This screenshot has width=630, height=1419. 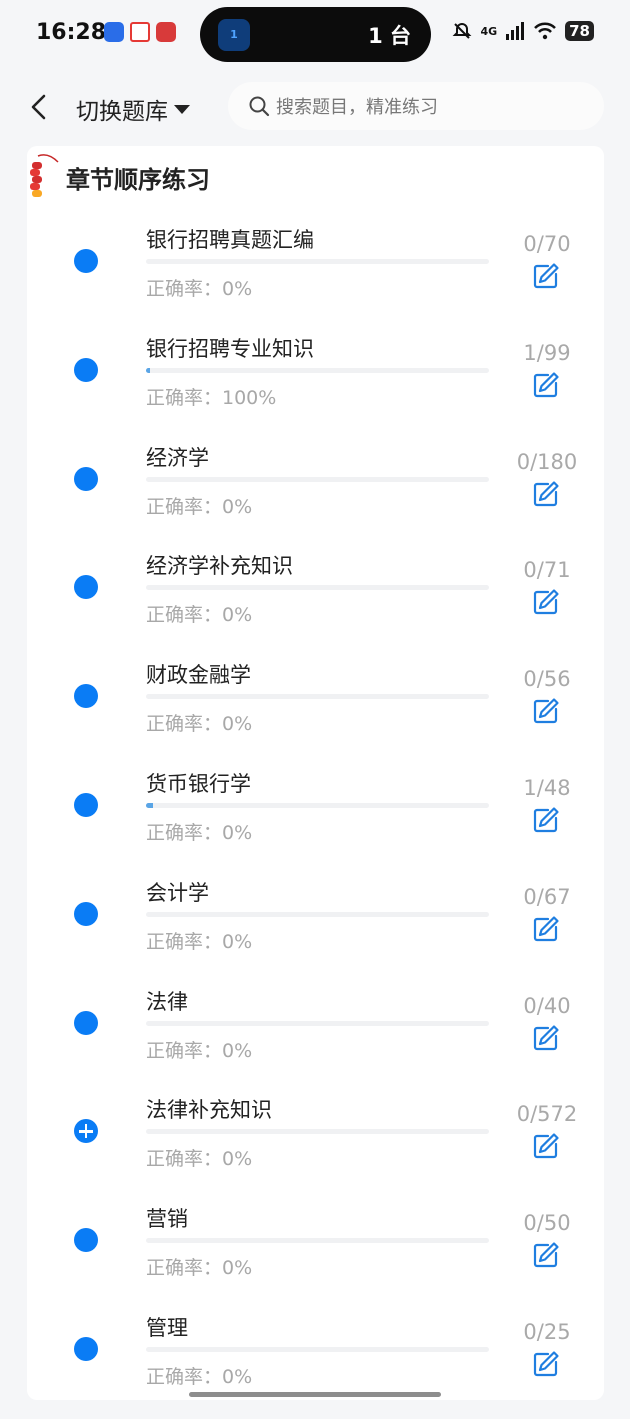 I want to click on switch-question-bank-dropdown: 切换题库, so click(x=133, y=109).